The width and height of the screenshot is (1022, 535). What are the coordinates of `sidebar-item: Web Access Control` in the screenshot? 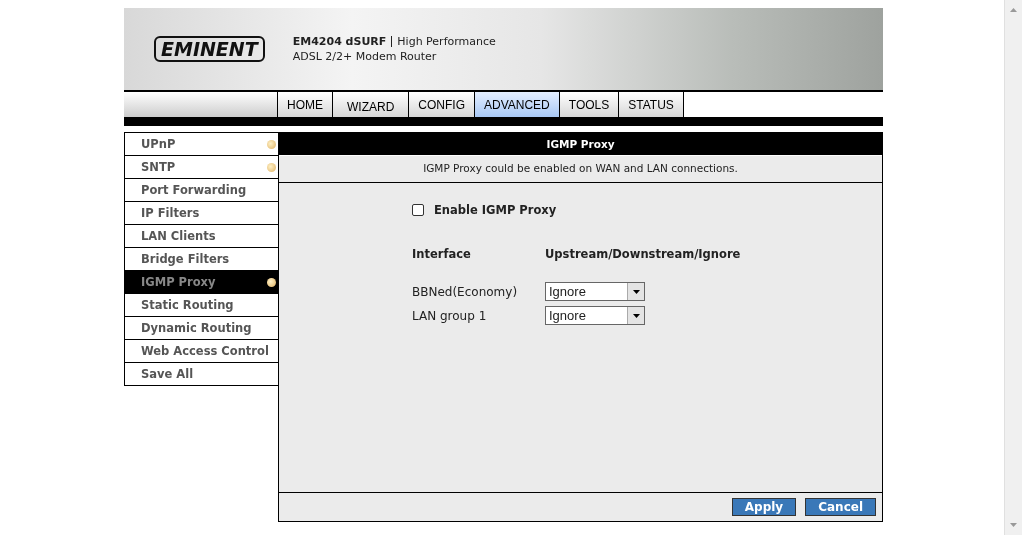 It's located at (201, 351).